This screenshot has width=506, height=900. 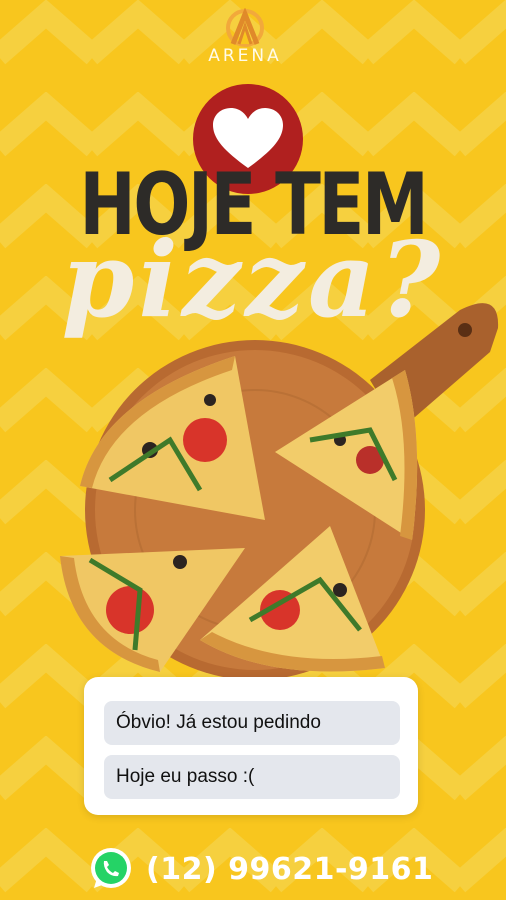 I want to click on whatsapp-icon, so click(x=111, y=868).